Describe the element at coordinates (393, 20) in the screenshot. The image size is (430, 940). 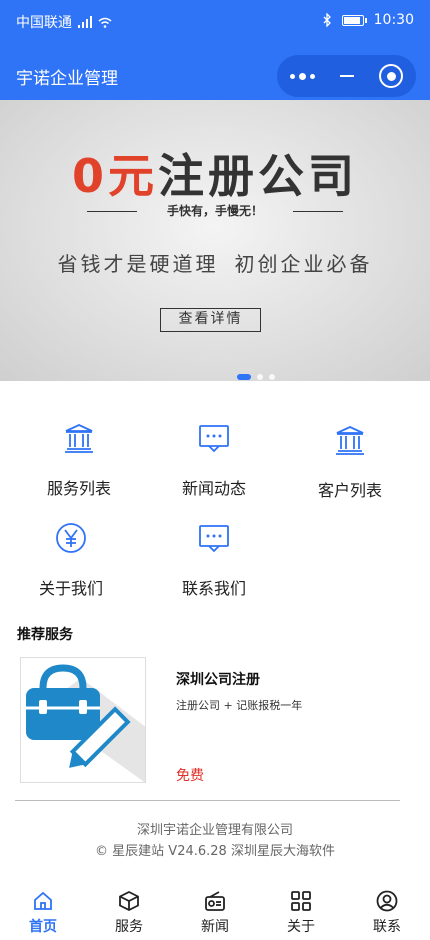
I see `clock: 10:30` at that location.